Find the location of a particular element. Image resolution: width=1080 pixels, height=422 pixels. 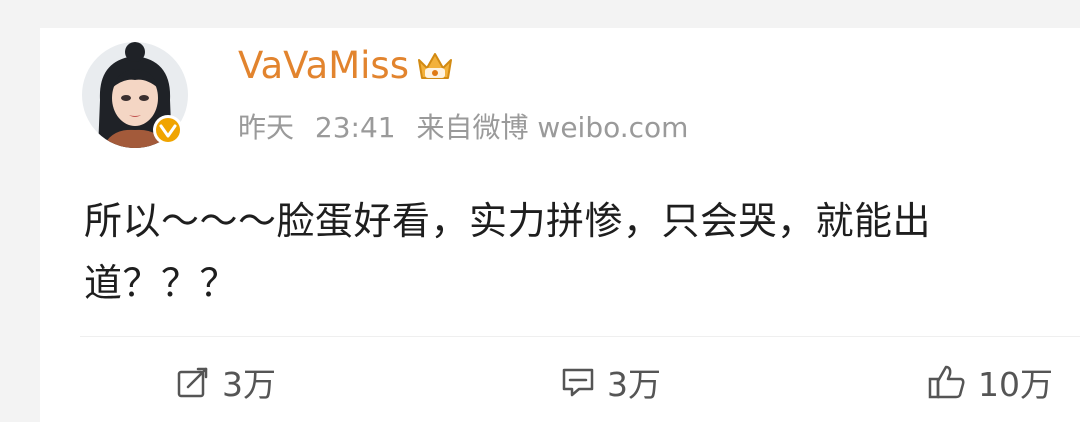

action-bar: 3万 3万 10万 is located at coordinates (560, 388).